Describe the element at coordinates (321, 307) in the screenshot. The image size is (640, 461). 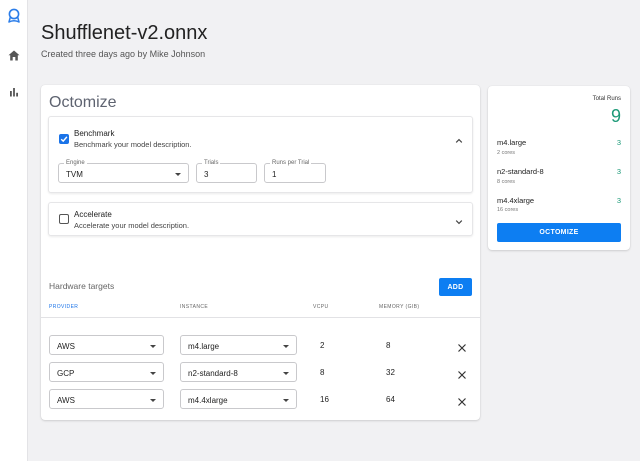
I see `column-header-vcpu: VCPU` at that location.